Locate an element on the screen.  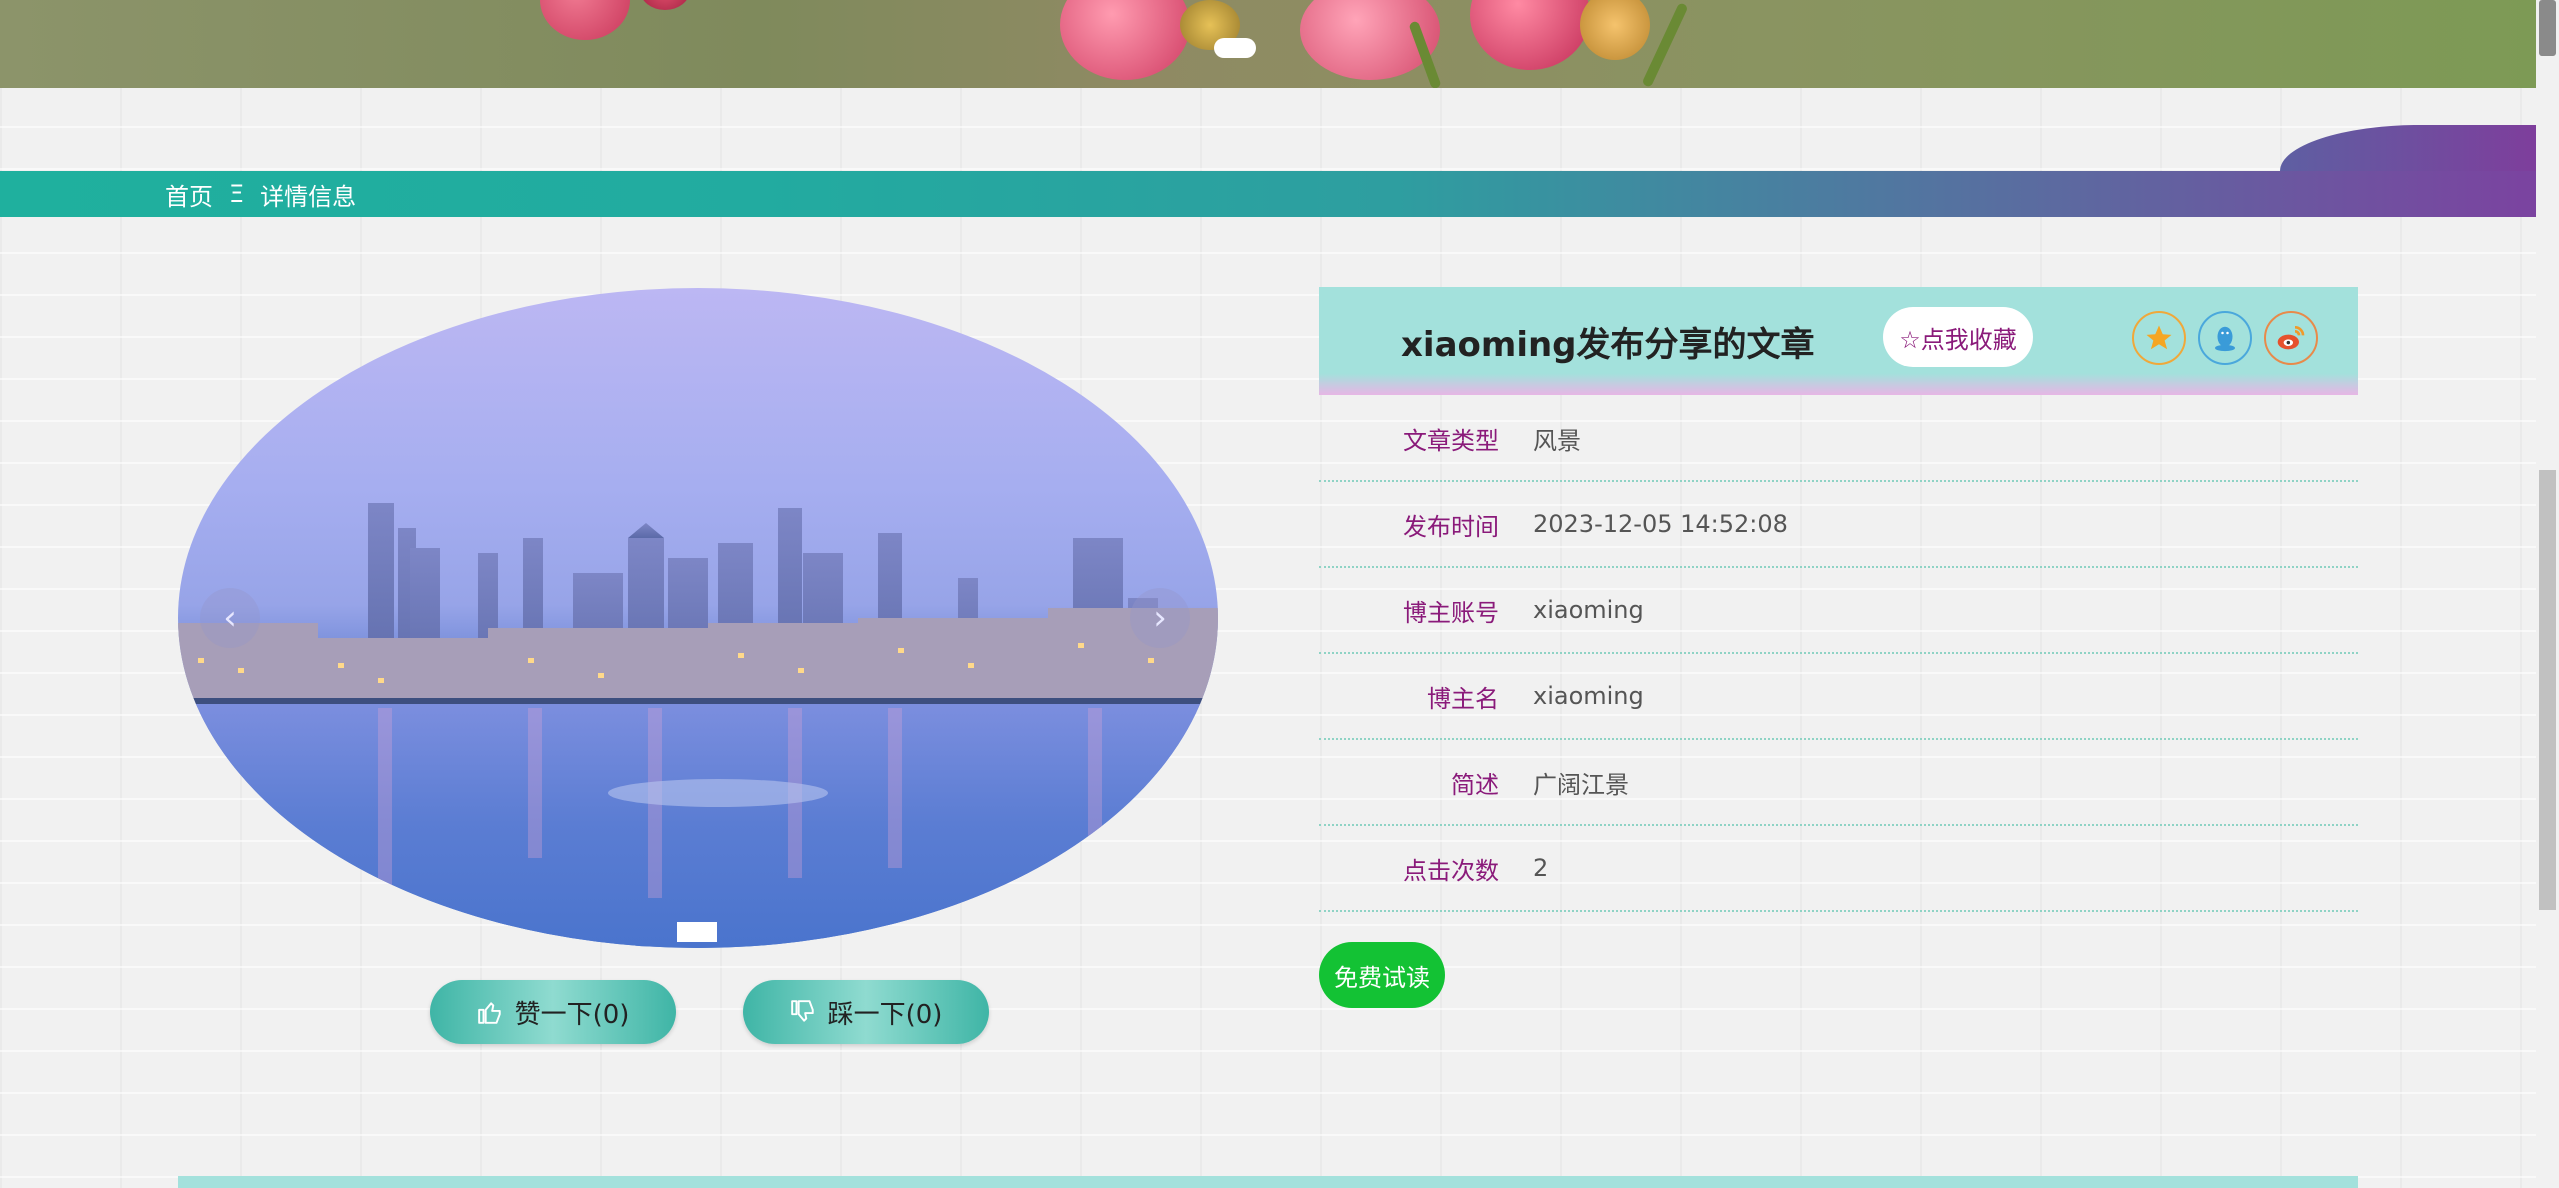
share-qq-icon is located at coordinates (2225, 338).